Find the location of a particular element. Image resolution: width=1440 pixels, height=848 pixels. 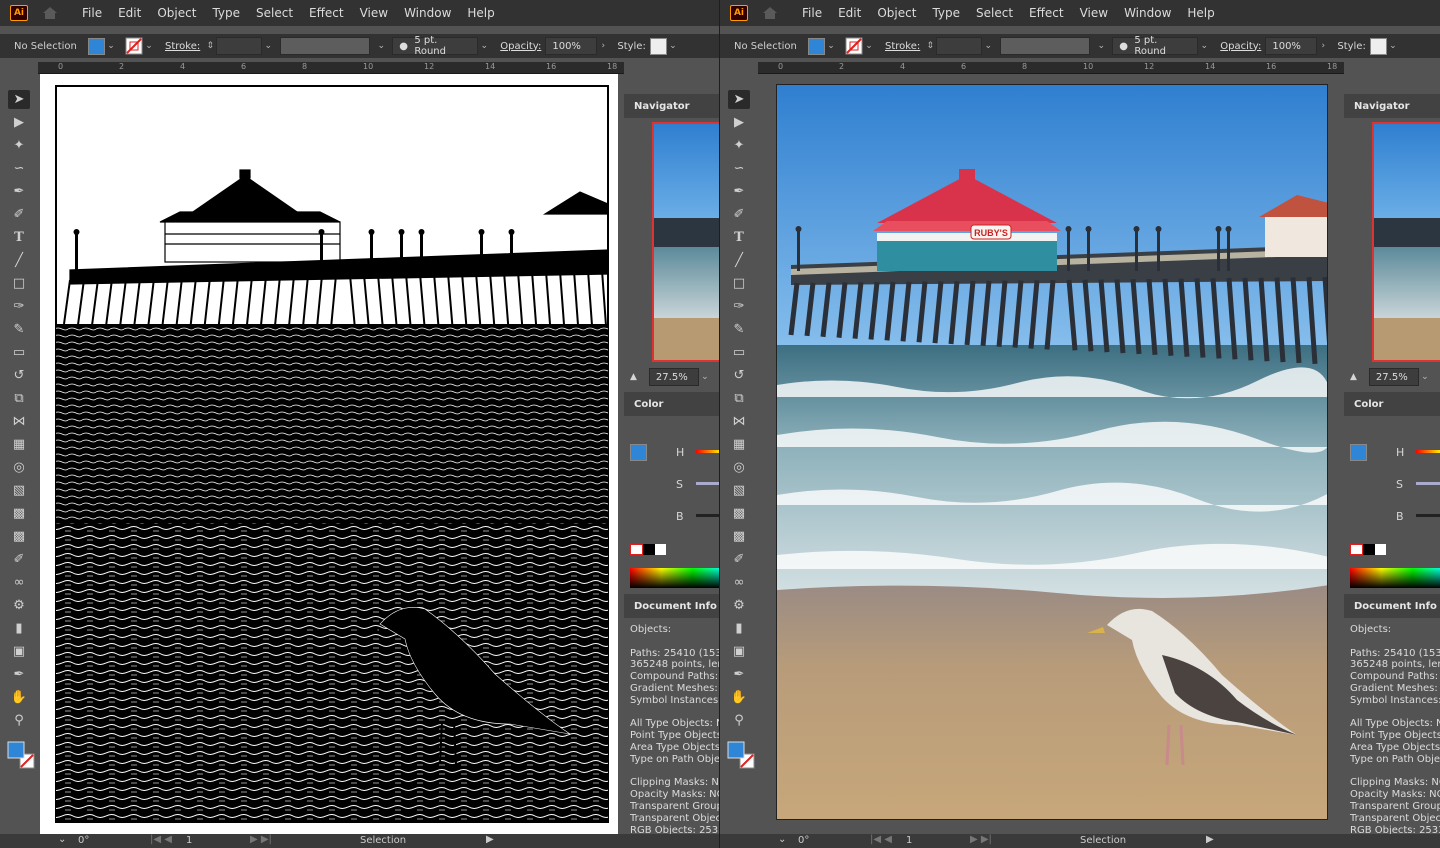

first-artboard-icon: |◀ ◀ is located at coordinates (161, 839).